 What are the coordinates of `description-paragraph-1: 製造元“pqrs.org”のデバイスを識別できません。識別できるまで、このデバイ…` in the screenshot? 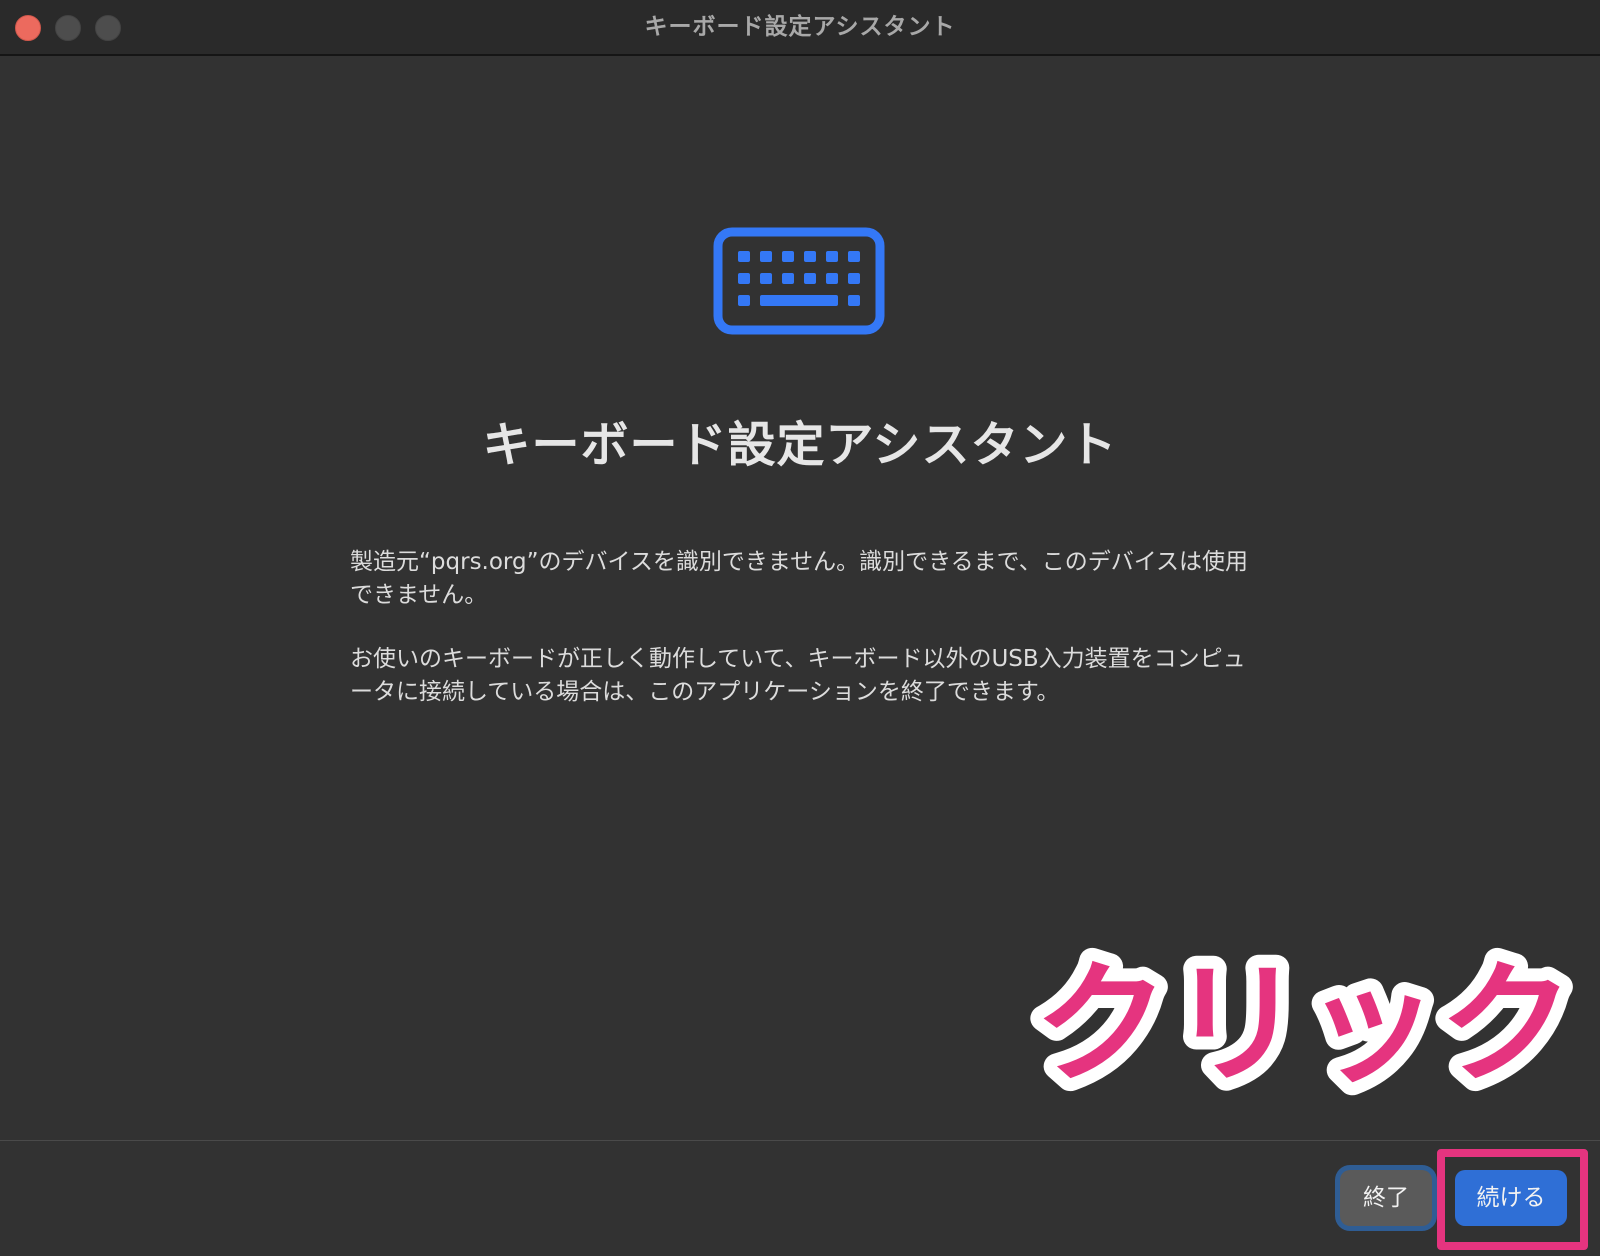 It's located at (799, 578).